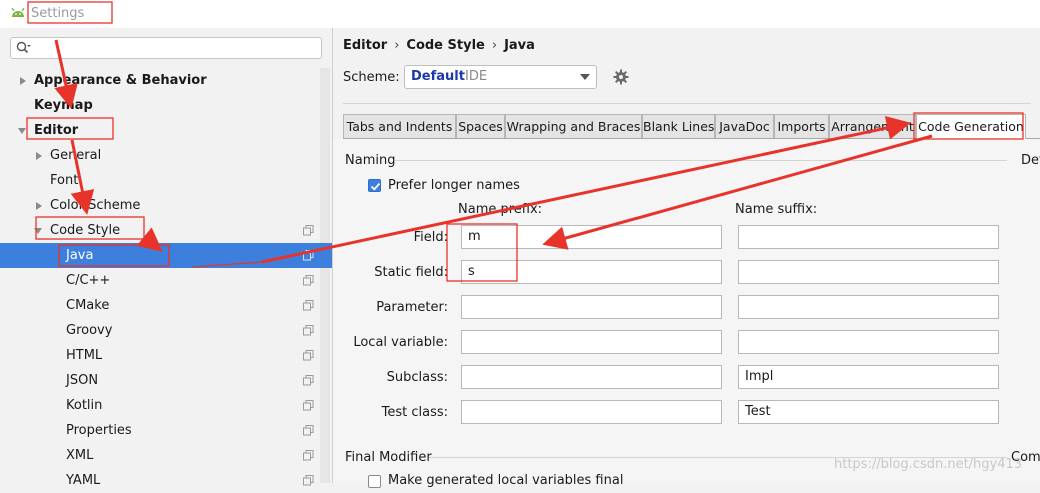 Image resolution: width=1040 pixels, height=493 pixels. What do you see at coordinates (801, 126) in the screenshot?
I see `tab-imports: Imports` at bounding box center [801, 126].